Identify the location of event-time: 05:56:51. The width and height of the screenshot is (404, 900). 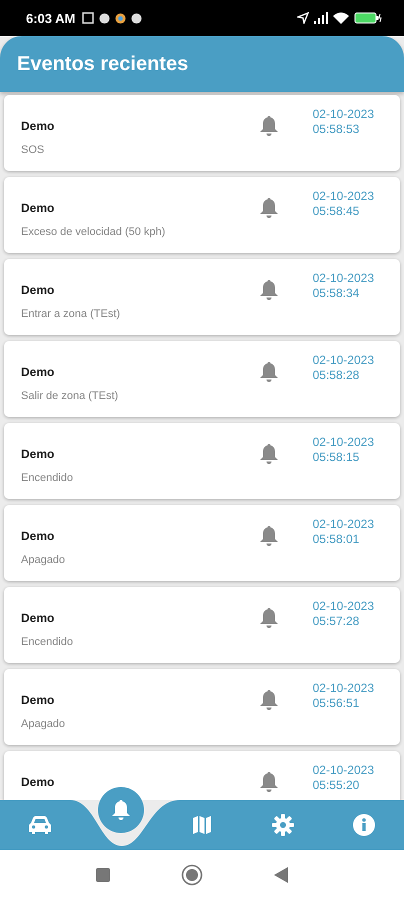
(336, 703).